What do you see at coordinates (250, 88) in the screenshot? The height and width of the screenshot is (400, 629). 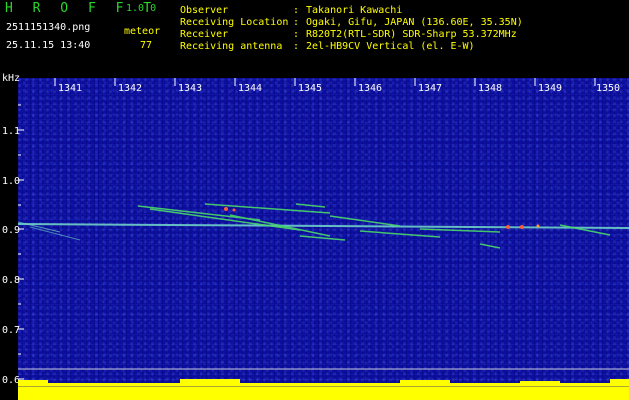 I see `x-tick-label: 1344` at bounding box center [250, 88].